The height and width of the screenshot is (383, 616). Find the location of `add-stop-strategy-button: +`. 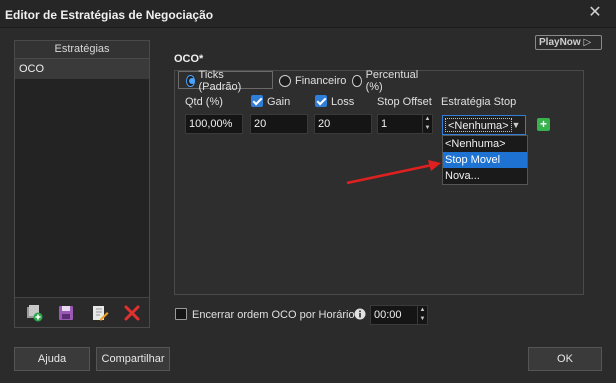

add-stop-strategy-button: + is located at coordinates (543, 124).